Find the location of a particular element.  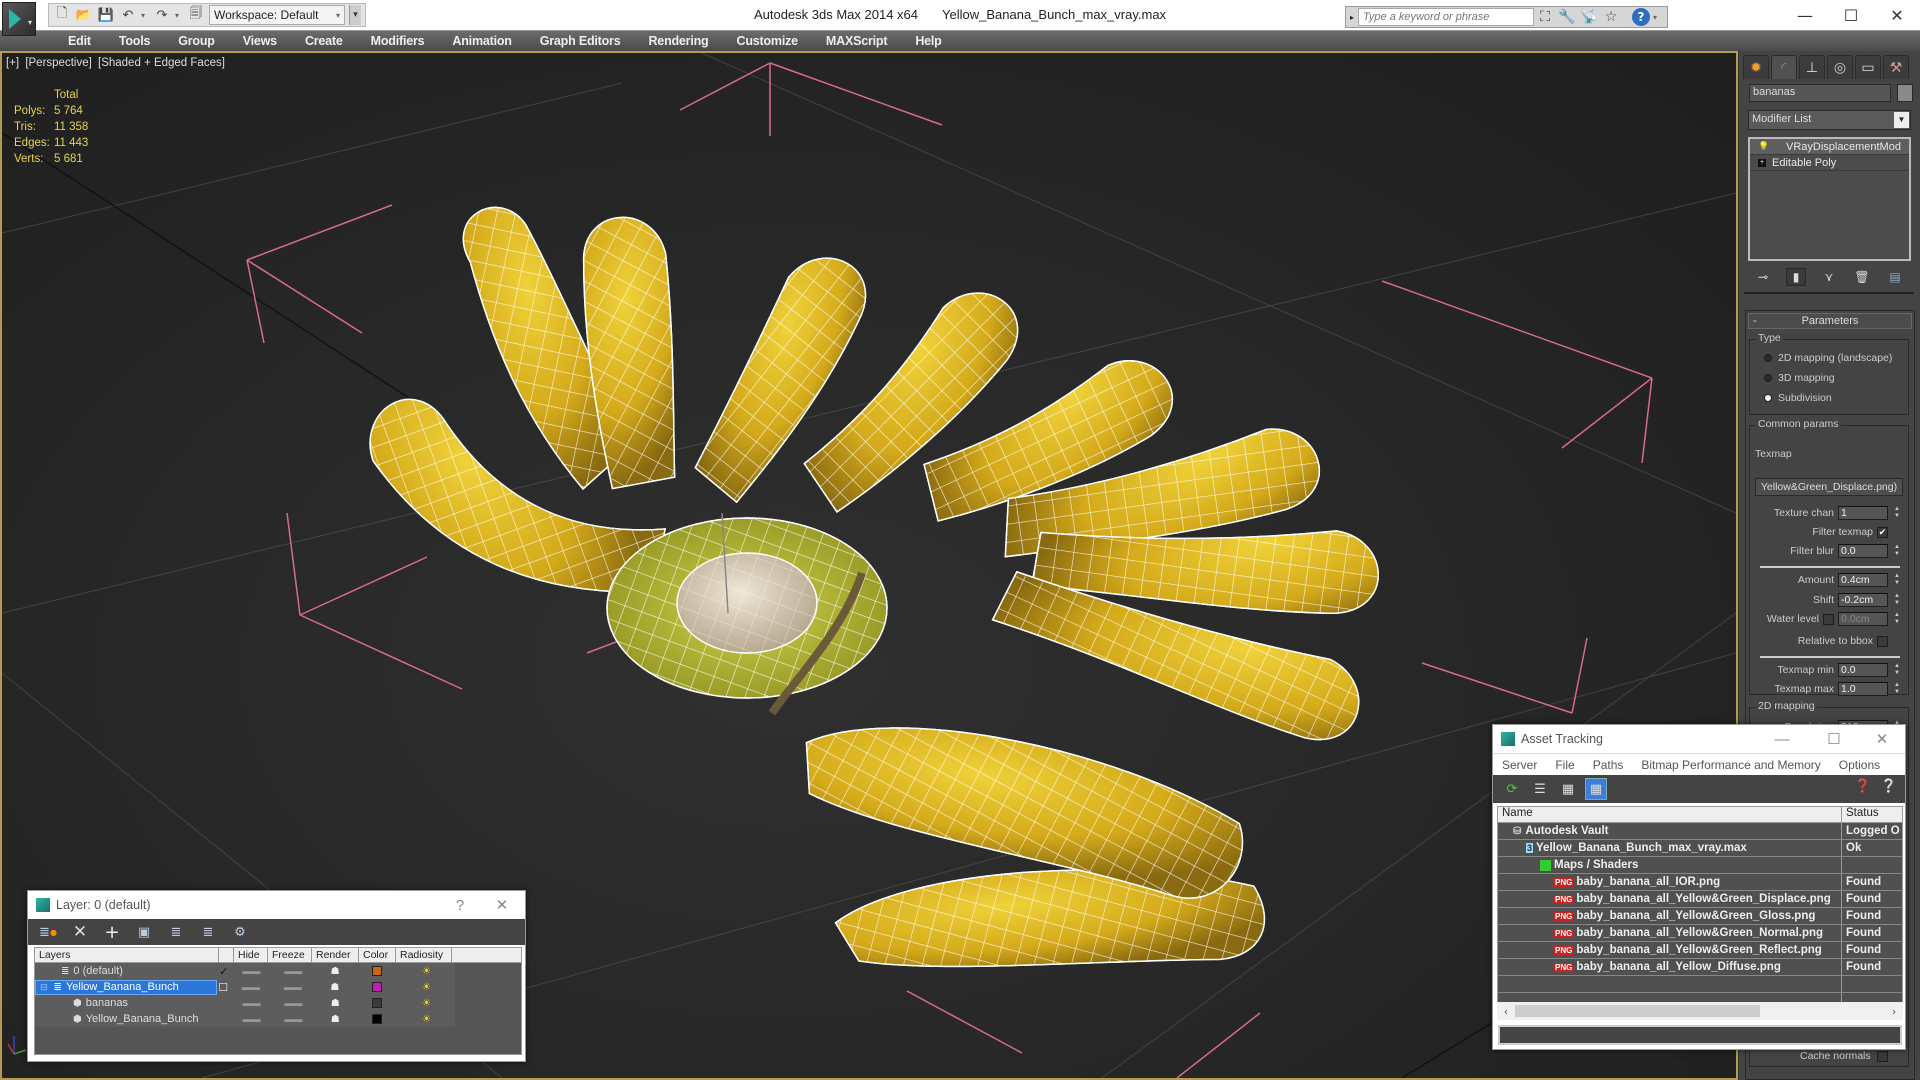

layer-name-cell: ⊟ ≣ Yellow_Banana_Bunch is located at coordinates (126, 987).